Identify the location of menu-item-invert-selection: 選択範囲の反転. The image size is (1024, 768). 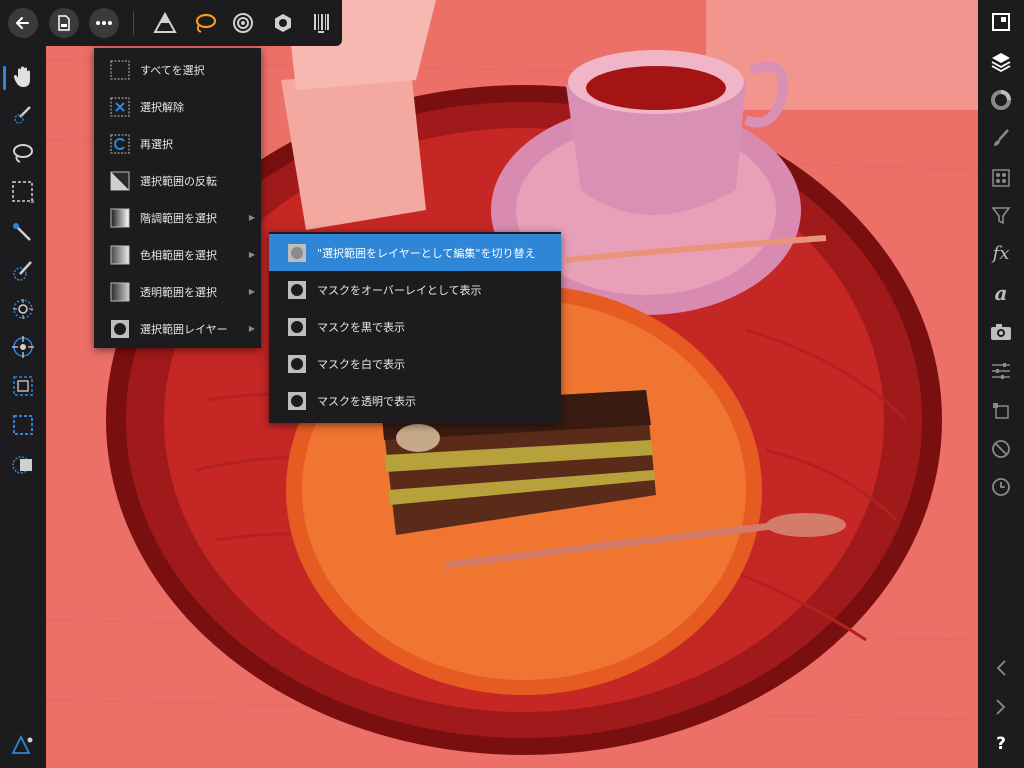
(177, 180).